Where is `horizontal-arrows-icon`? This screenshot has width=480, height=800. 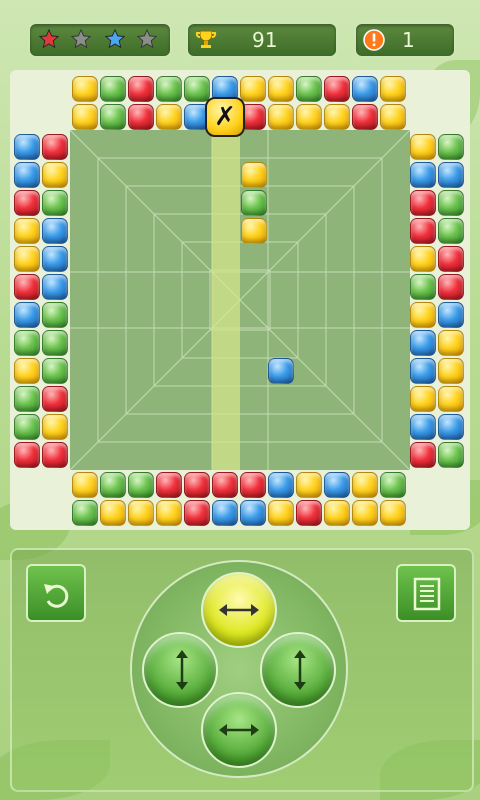
horizontal-arrows-icon is located at coordinates (239, 610).